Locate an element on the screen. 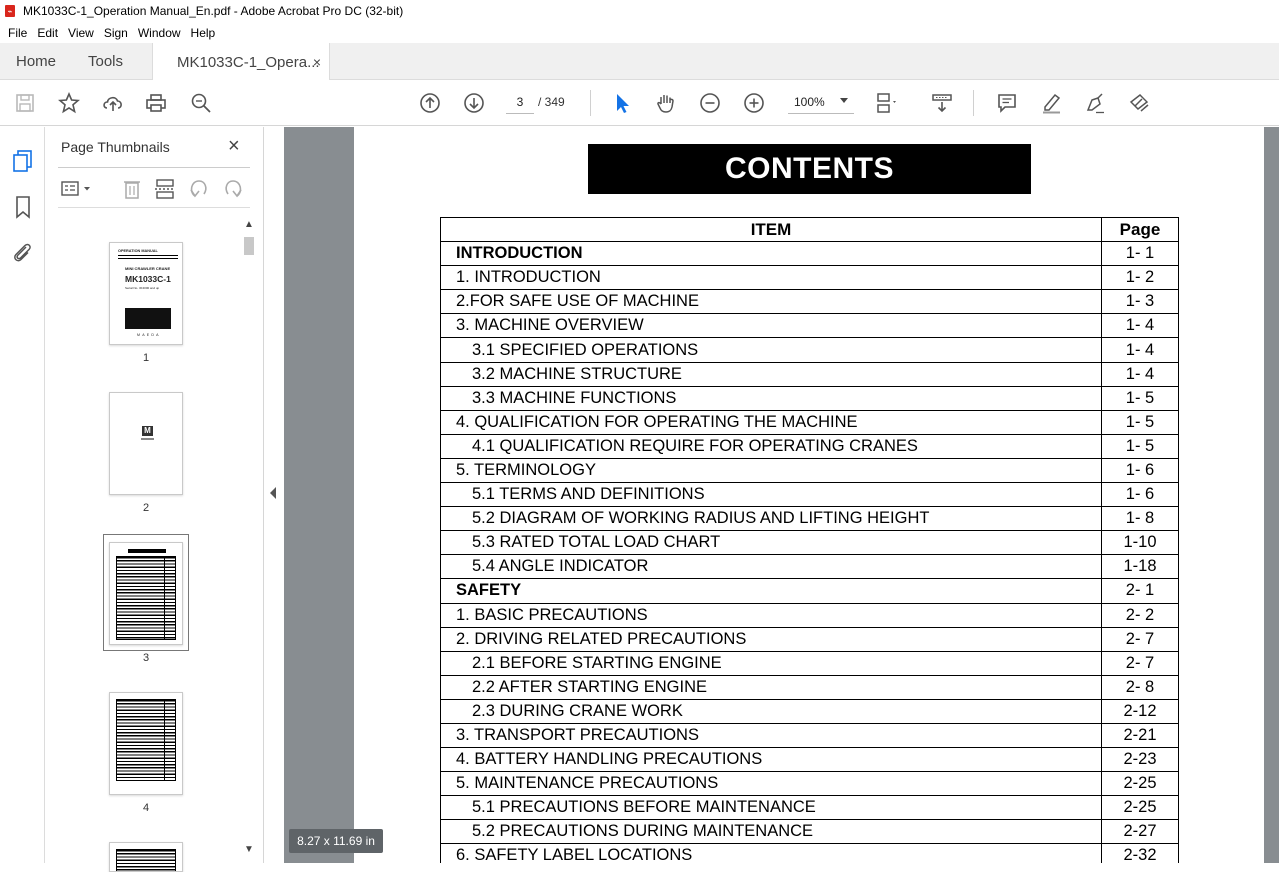 This screenshot has height=872, width=1279. contents-heading: CONTENTS is located at coordinates (809, 169).